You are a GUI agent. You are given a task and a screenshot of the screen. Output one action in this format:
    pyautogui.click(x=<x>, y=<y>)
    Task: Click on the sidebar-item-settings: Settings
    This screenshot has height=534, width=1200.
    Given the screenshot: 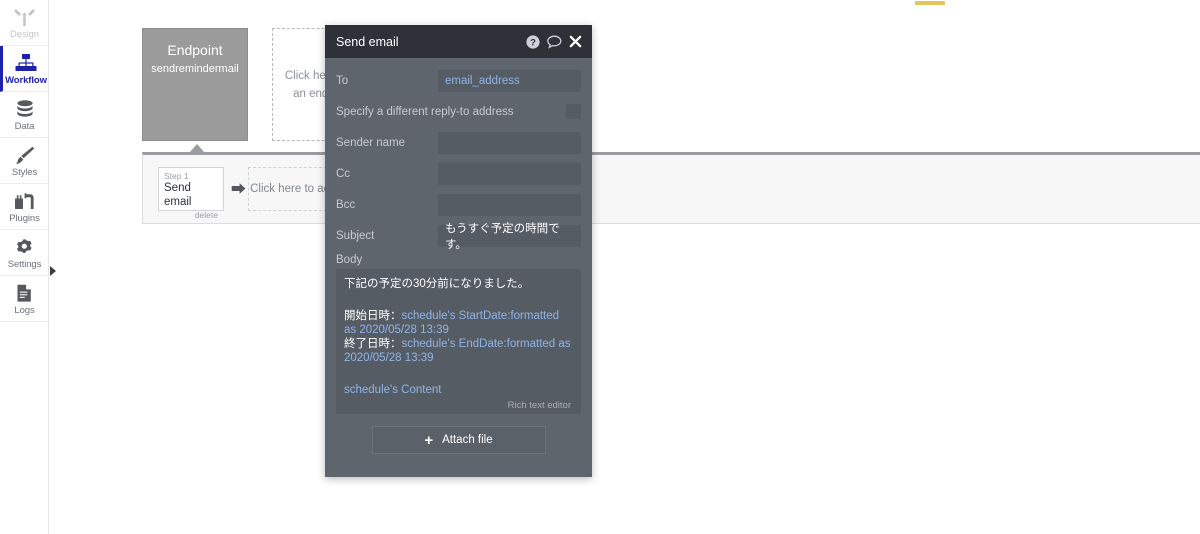 What is the action you would take?
    pyautogui.click(x=24, y=253)
    